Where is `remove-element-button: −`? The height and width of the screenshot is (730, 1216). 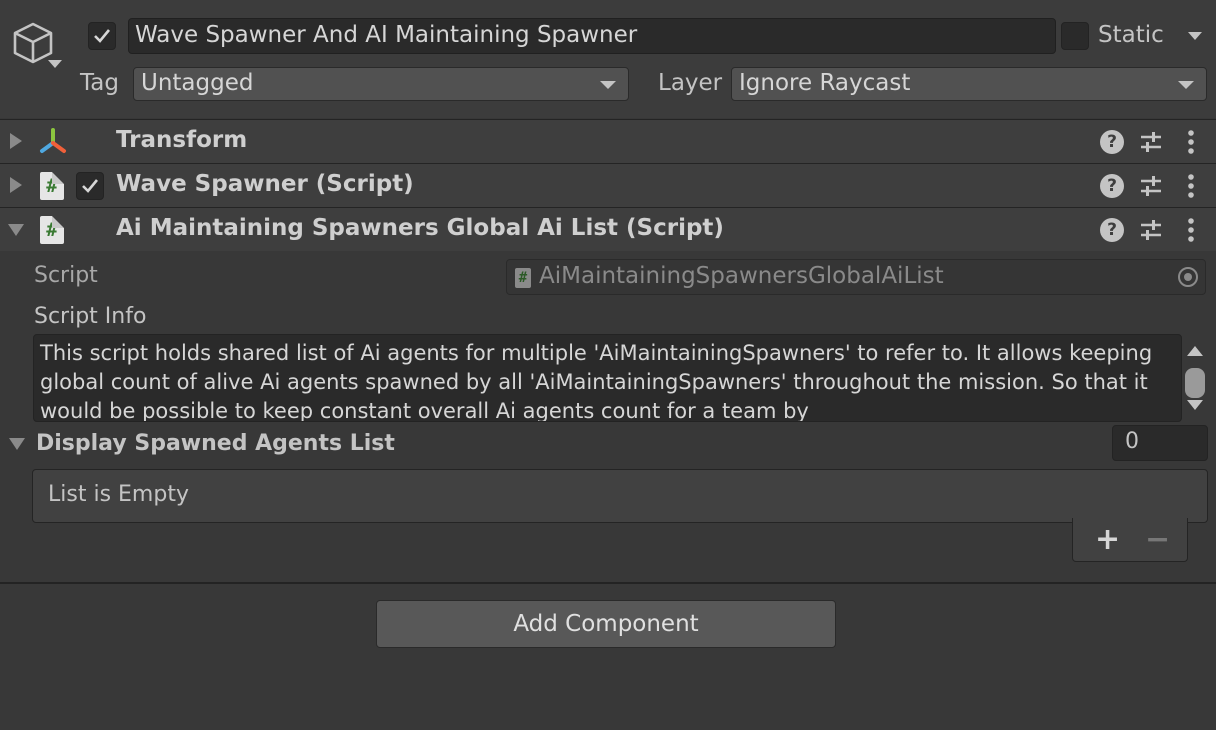
remove-element-button: − is located at coordinates (1157, 539).